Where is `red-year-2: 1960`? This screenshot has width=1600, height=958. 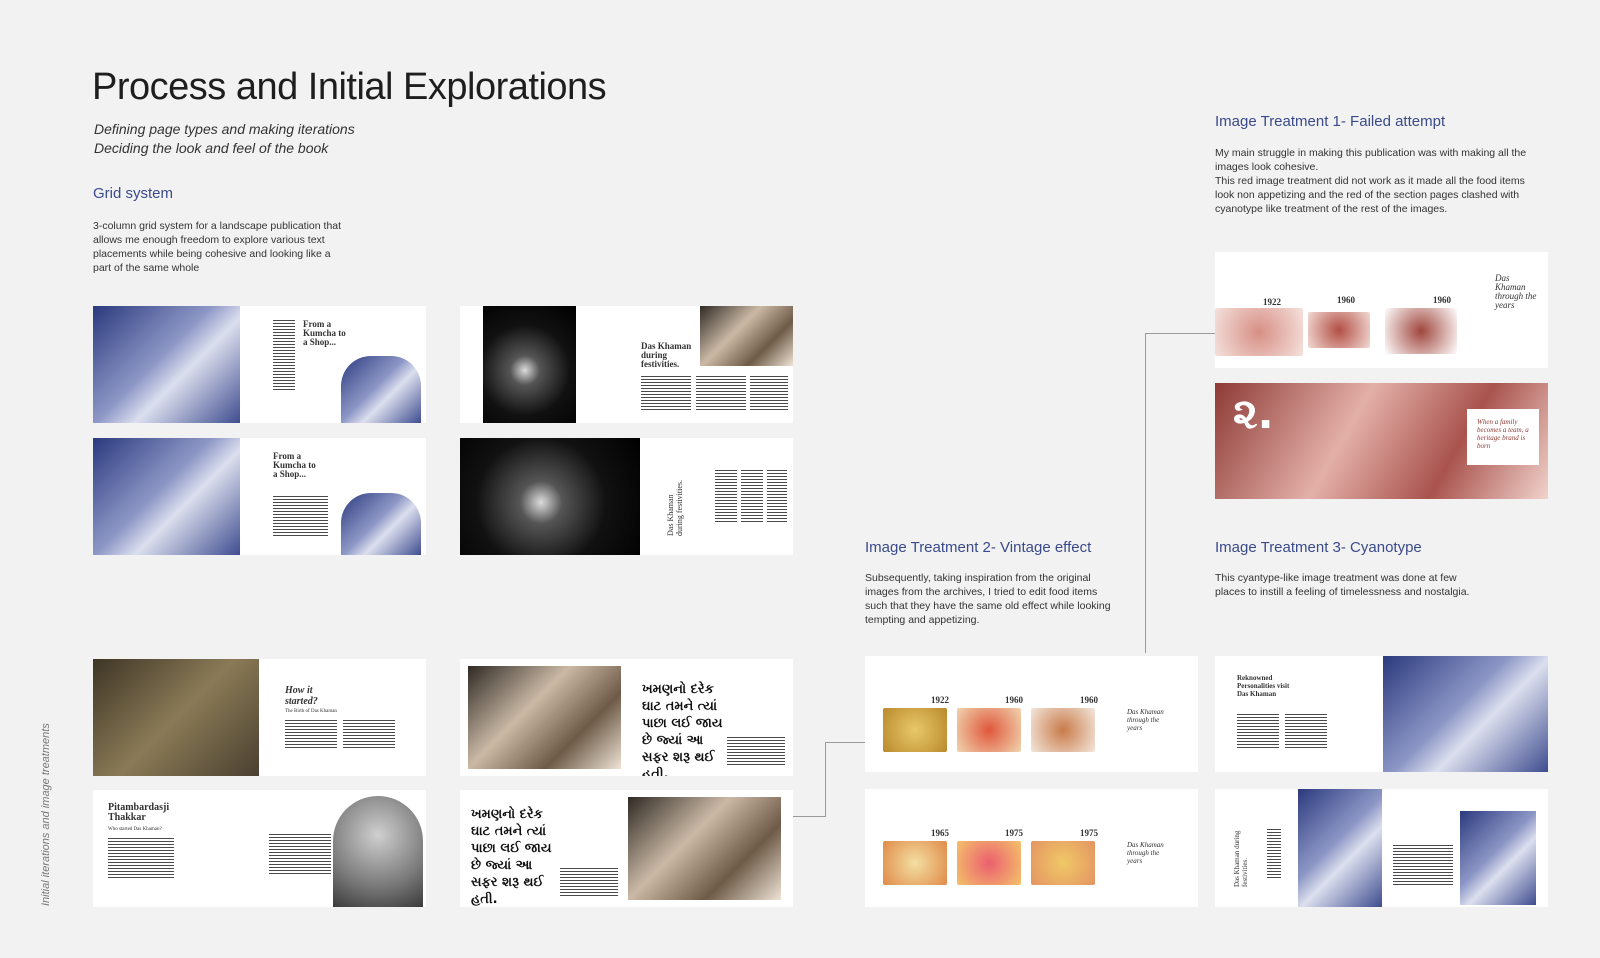 red-year-2: 1960 is located at coordinates (1346, 300).